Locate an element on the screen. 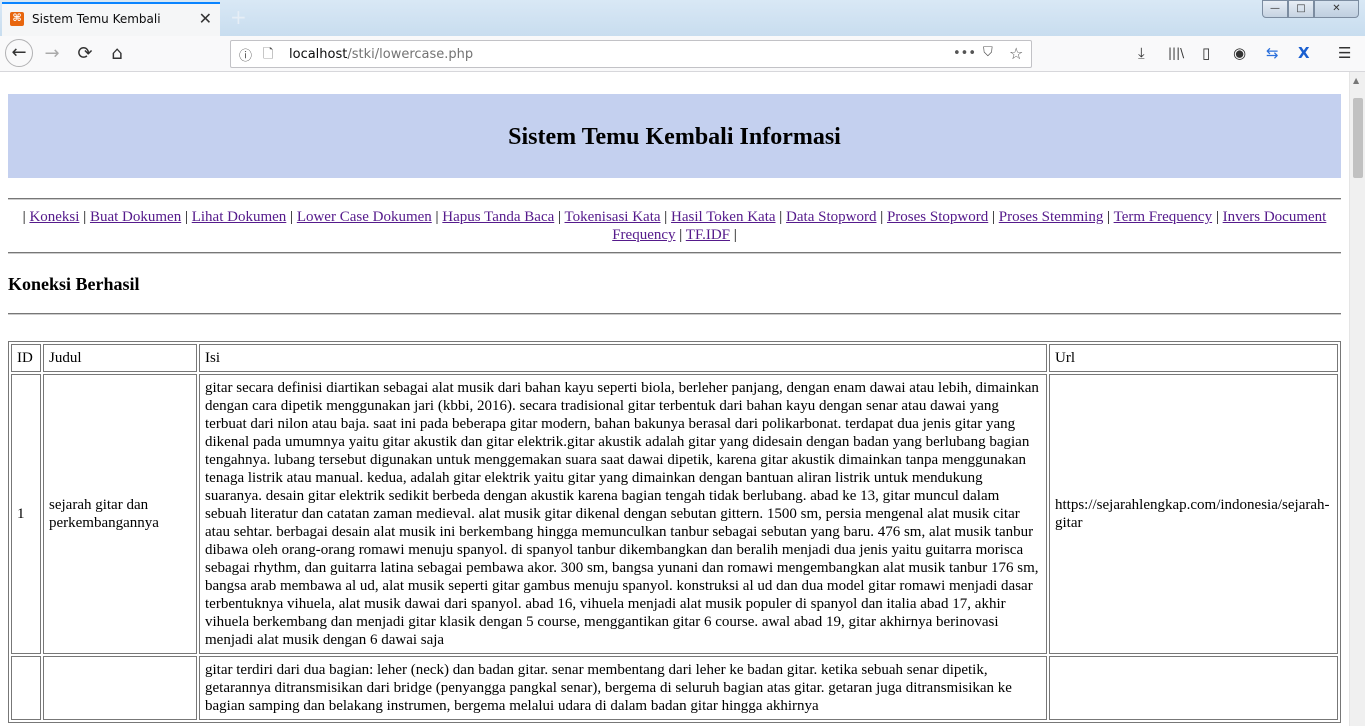 The height and width of the screenshot is (726, 1365). menu-link-proses-stopword: Proses Stopword is located at coordinates (937, 217).